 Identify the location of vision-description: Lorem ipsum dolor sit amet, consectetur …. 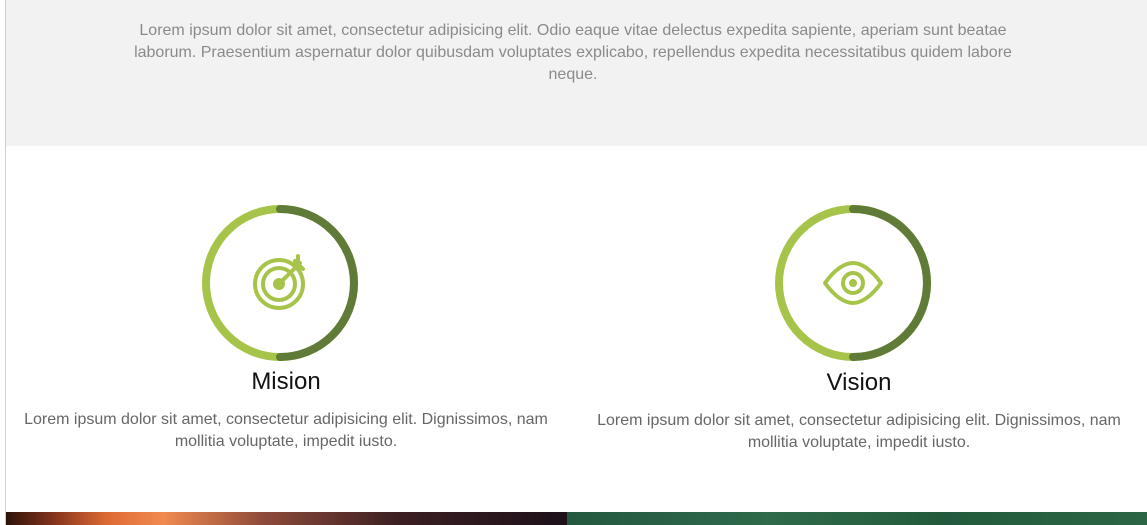
(859, 431).